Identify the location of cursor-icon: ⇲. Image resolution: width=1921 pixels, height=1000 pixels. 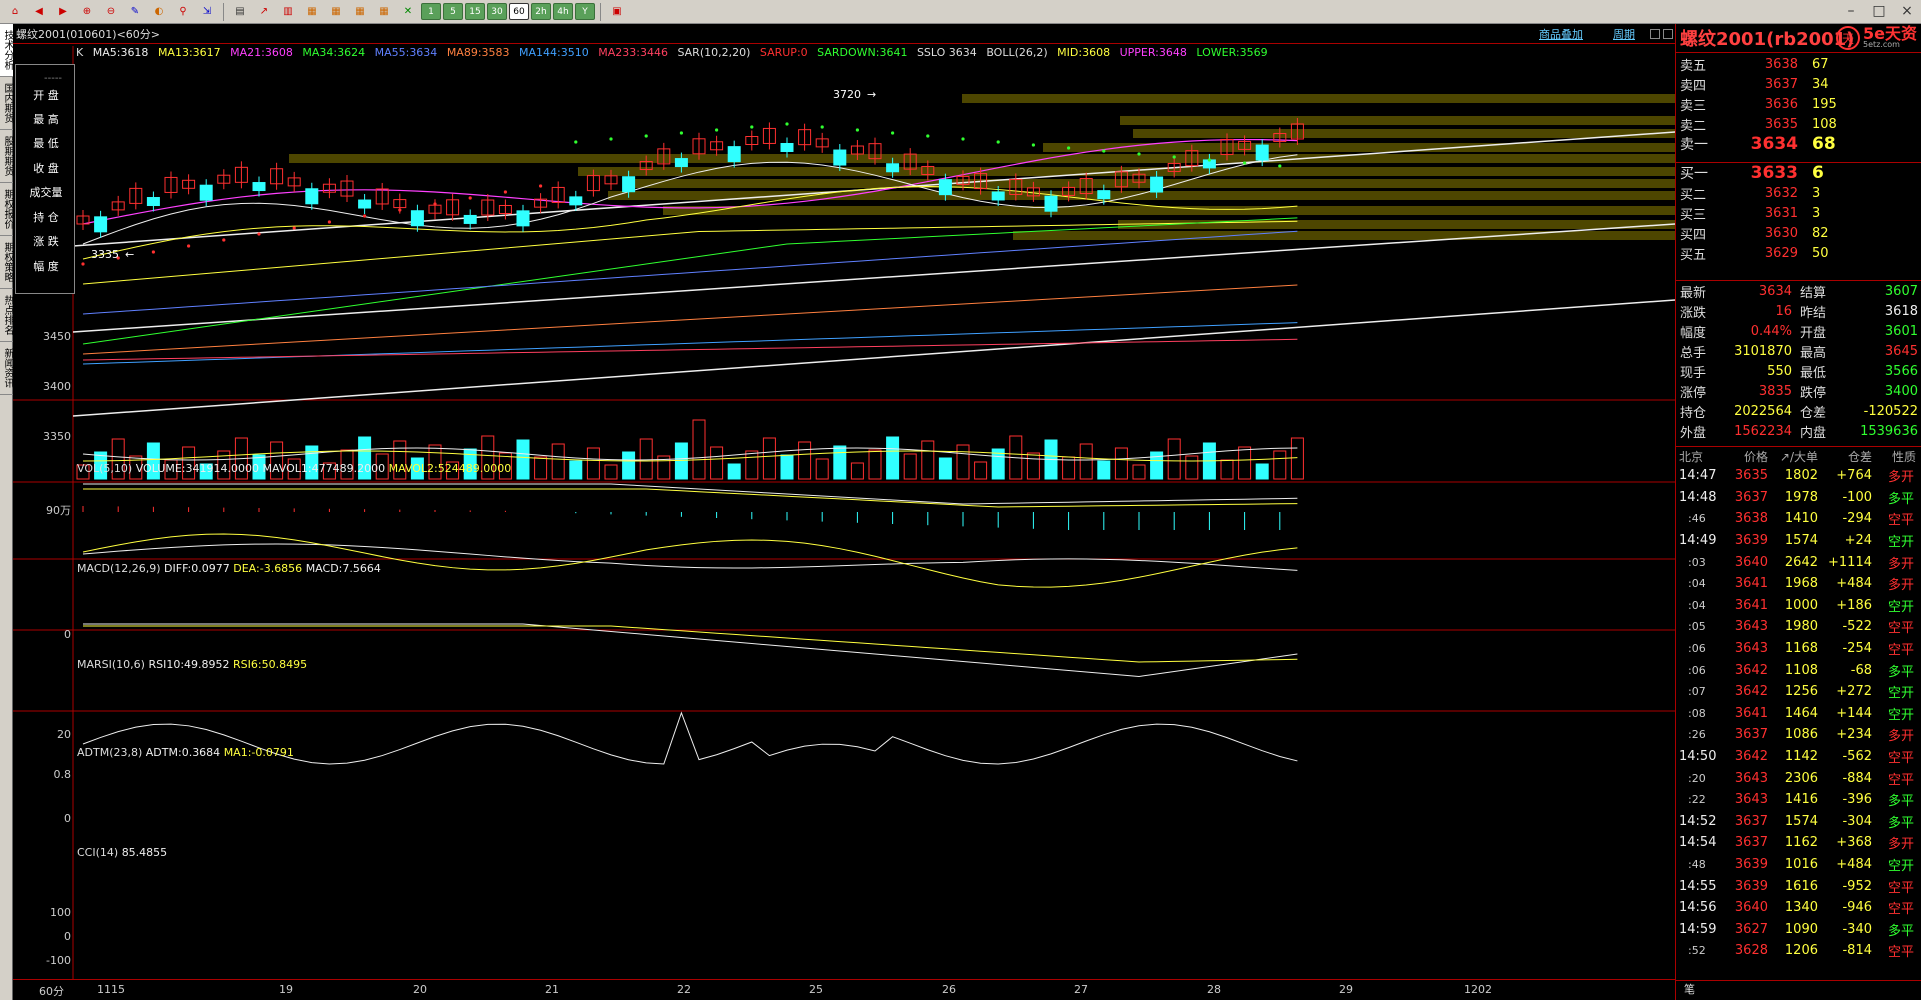
(207, 12).